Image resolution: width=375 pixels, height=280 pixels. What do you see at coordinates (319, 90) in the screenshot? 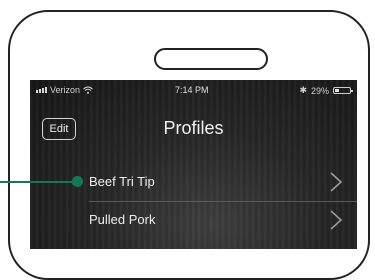
I see `battery-percent: 29%` at bounding box center [319, 90].